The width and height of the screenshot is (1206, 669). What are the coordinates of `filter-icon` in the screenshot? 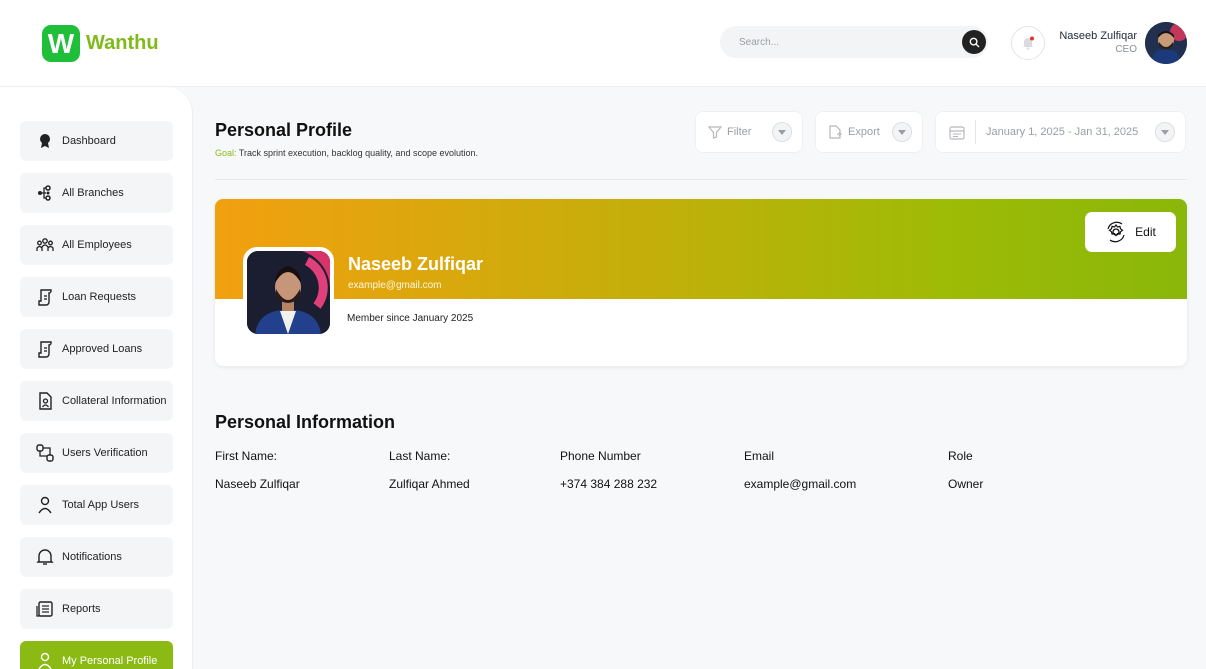 It's located at (715, 132).